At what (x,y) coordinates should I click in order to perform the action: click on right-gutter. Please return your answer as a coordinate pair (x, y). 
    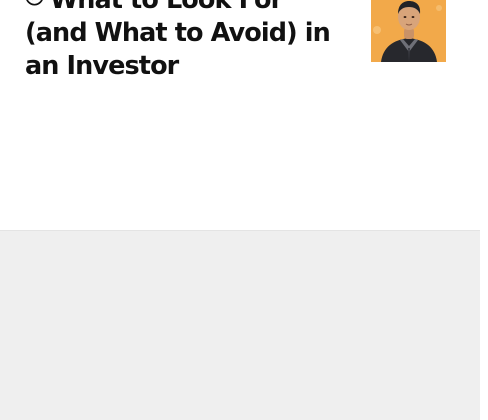
    Looking at the image, I should click on (484, 210).